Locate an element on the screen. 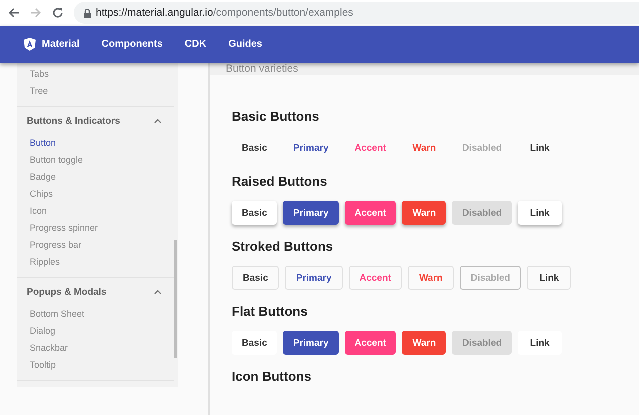 Image resolution: width=639 pixels, height=415 pixels. raised-button: Basic is located at coordinates (255, 213).